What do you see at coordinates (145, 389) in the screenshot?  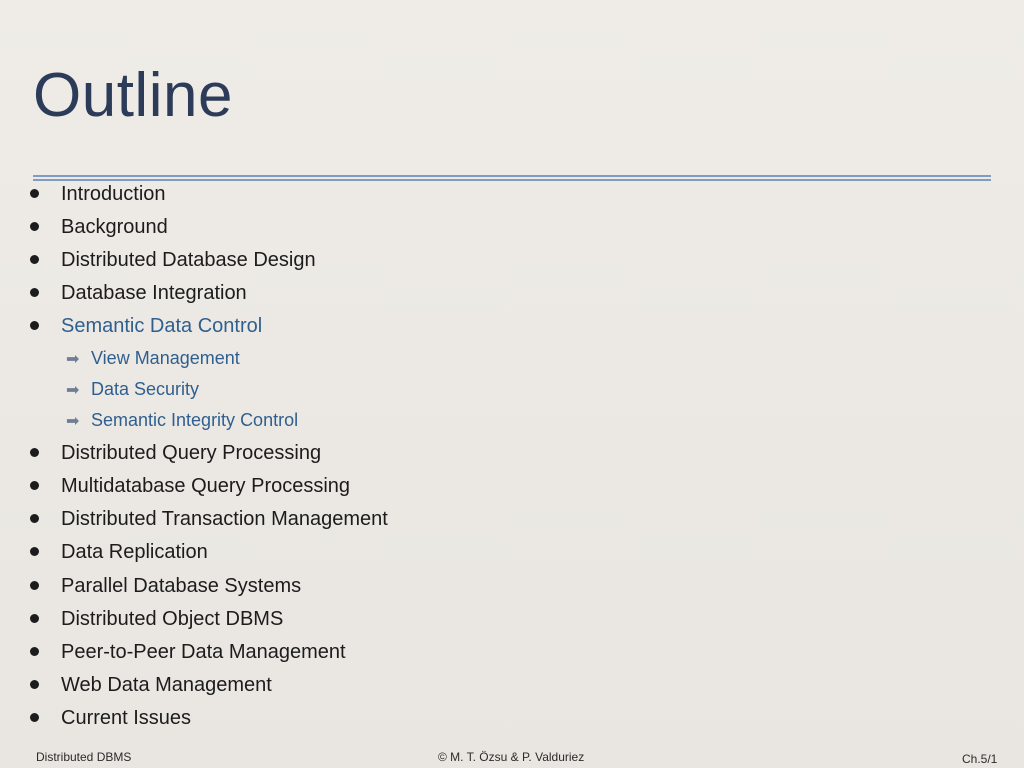 I see `subitem-label: Data Security` at bounding box center [145, 389].